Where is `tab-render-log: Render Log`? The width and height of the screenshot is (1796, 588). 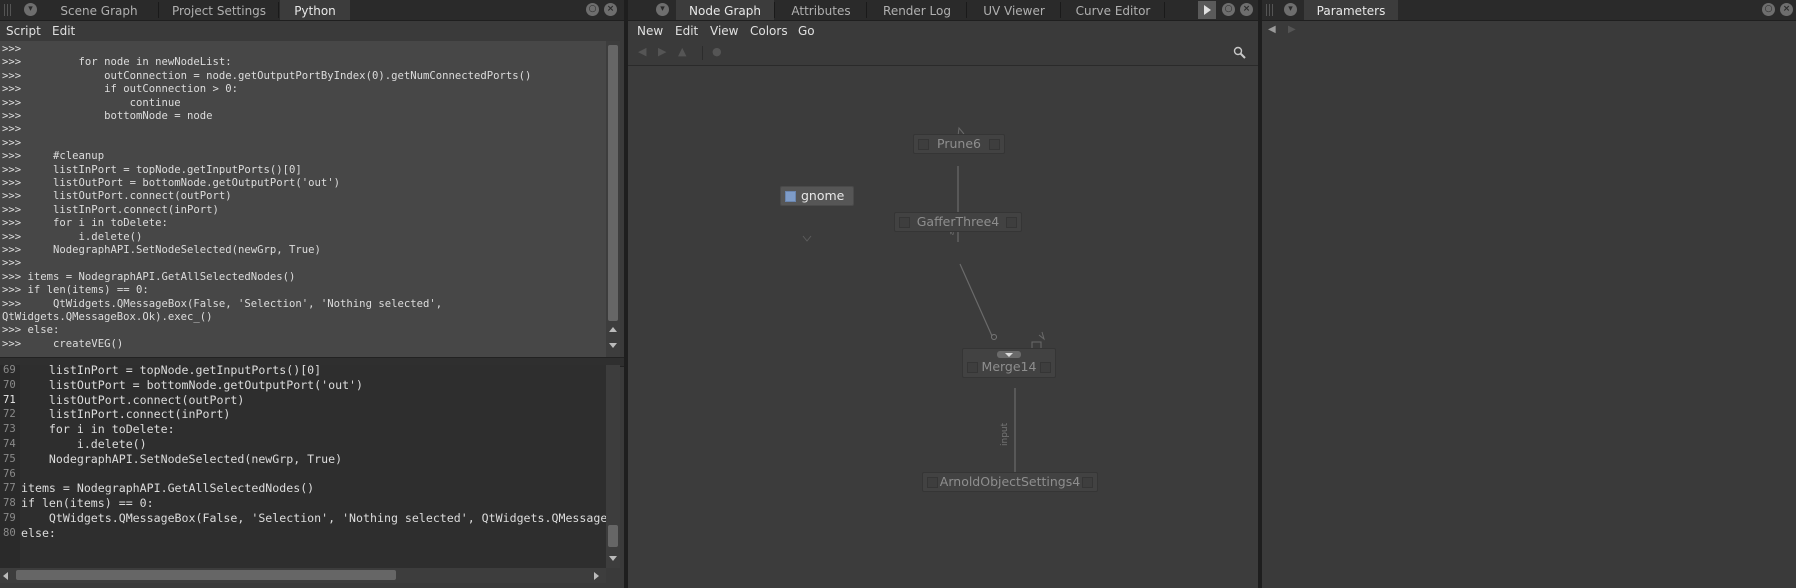
tab-render-log: Render Log is located at coordinates (917, 10).